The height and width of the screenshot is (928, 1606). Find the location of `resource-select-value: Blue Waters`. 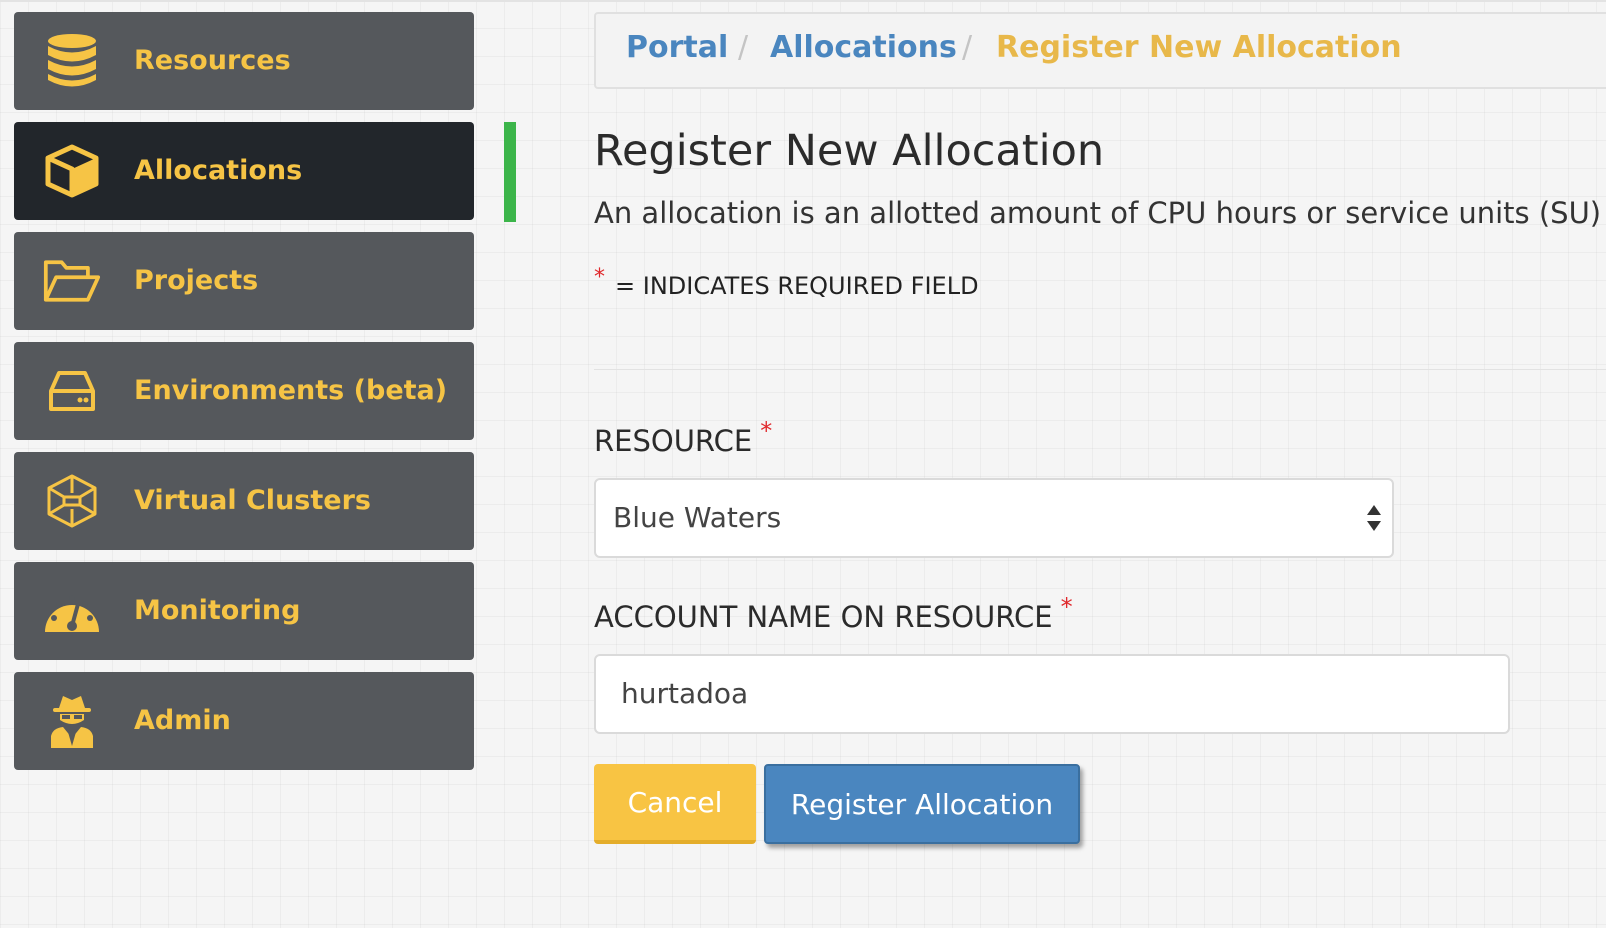

resource-select-value: Blue Waters is located at coordinates (697, 517).